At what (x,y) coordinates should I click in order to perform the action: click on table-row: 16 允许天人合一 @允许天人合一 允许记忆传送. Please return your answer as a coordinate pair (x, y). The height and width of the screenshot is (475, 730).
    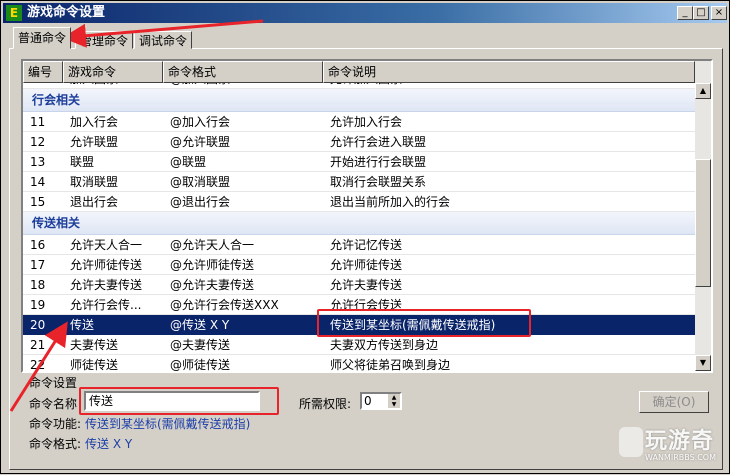
    Looking at the image, I should click on (359, 245).